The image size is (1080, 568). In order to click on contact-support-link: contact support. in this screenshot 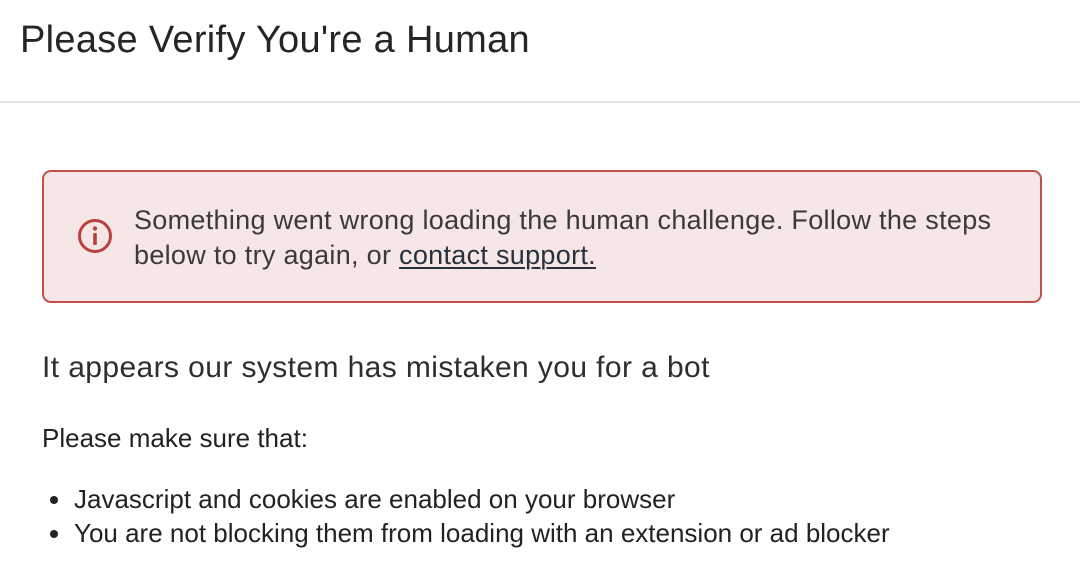, I will do `click(497, 255)`.